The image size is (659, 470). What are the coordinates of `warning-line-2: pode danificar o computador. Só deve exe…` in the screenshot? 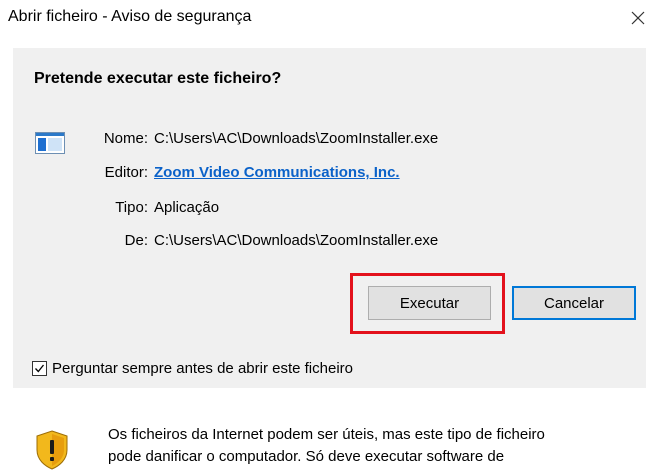 It's located at (306, 456).